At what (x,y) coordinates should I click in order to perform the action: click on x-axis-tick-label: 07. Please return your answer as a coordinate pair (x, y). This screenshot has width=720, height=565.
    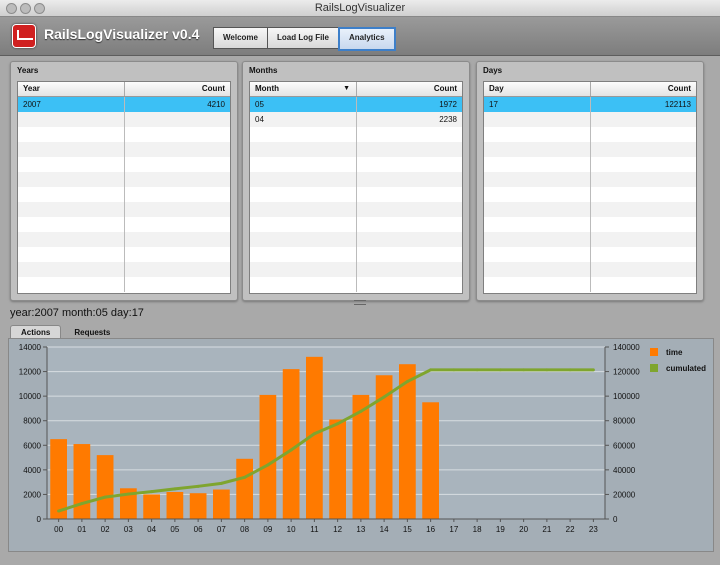
    Looking at the image, I should click on (221, 529).